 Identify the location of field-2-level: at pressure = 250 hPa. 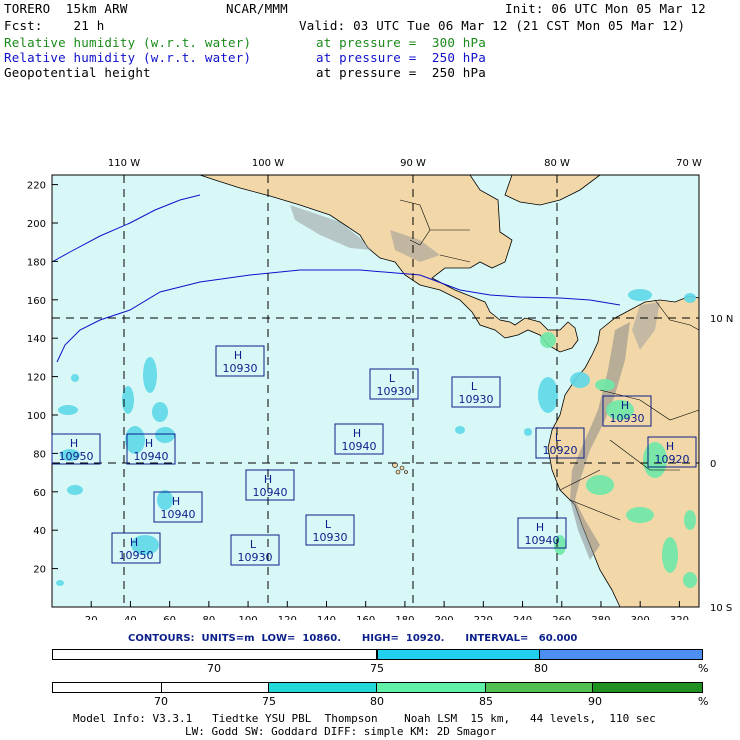
(401, 57).